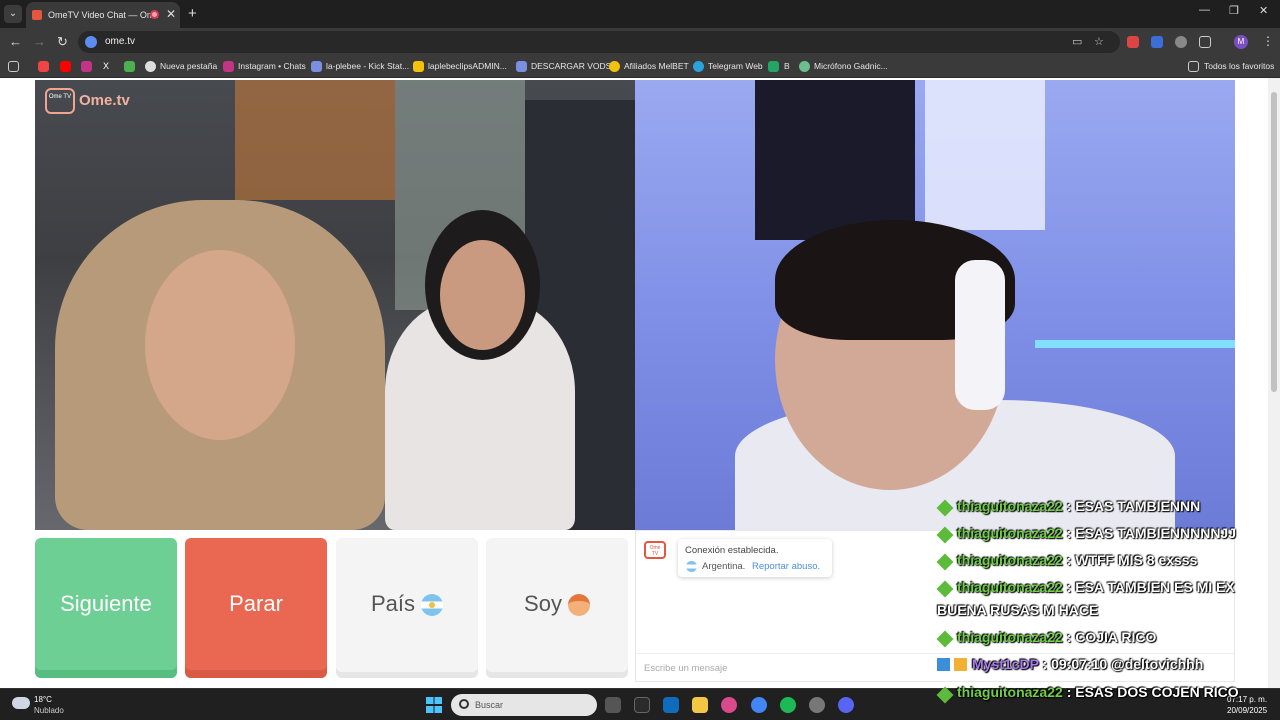  What do you see at coordinates (642, 705) in the screenshot?
I see `store-icon` at bounding box center [642, 705].